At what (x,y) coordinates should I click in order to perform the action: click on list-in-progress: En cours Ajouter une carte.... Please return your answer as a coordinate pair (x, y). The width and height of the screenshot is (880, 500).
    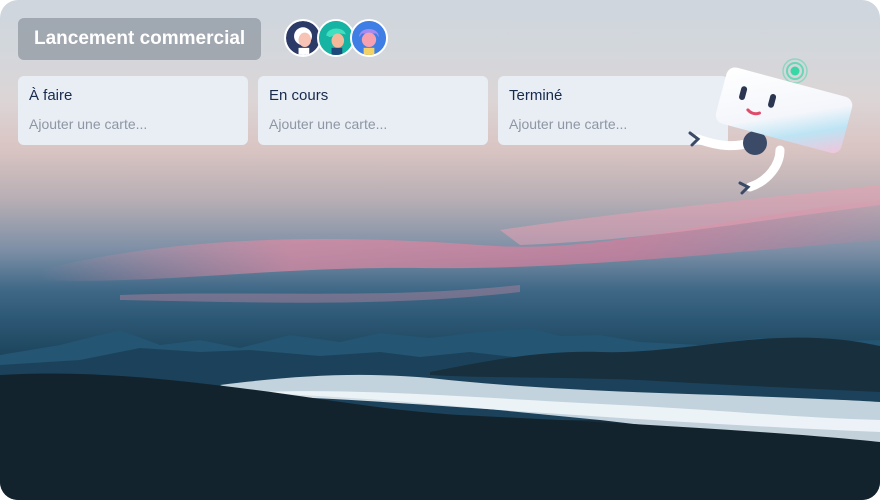
    Looking at the image, I should click on (373, 110).